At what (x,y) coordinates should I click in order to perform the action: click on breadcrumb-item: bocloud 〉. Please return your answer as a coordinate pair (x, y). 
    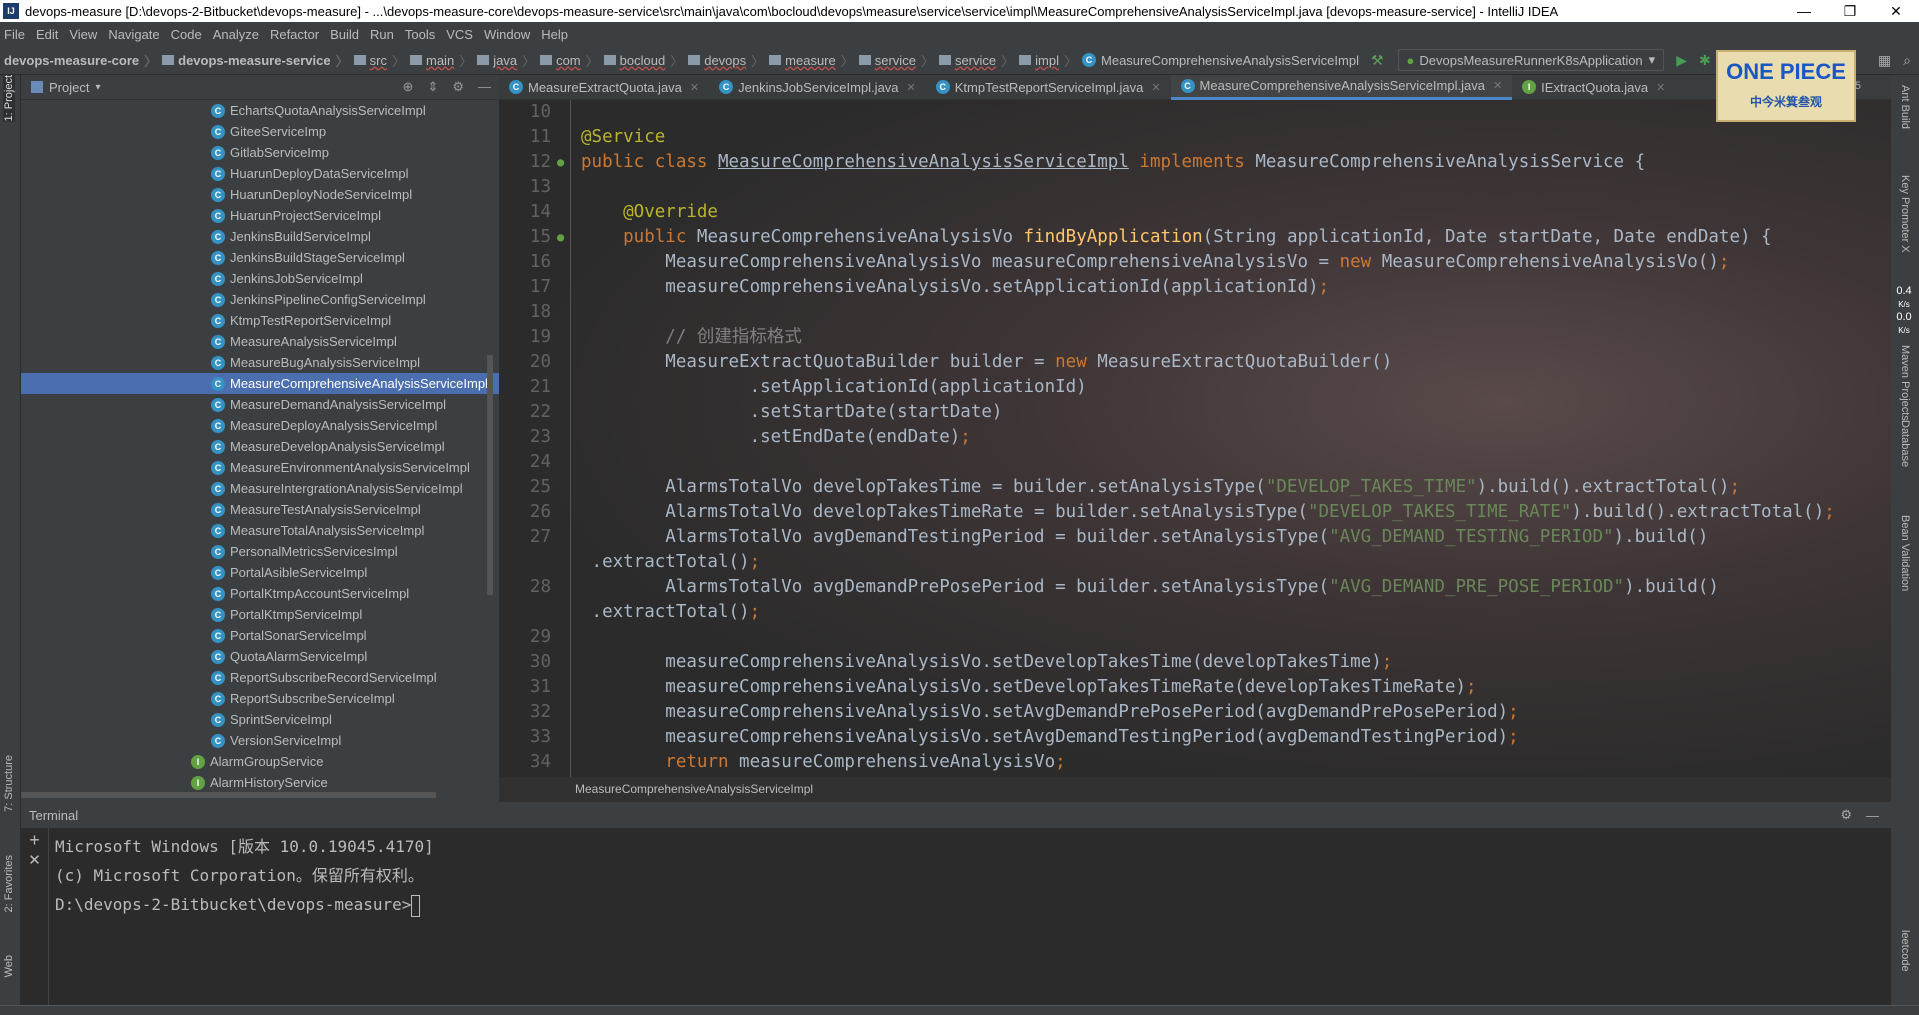
    Looking at the image, I should click on (646, 60).